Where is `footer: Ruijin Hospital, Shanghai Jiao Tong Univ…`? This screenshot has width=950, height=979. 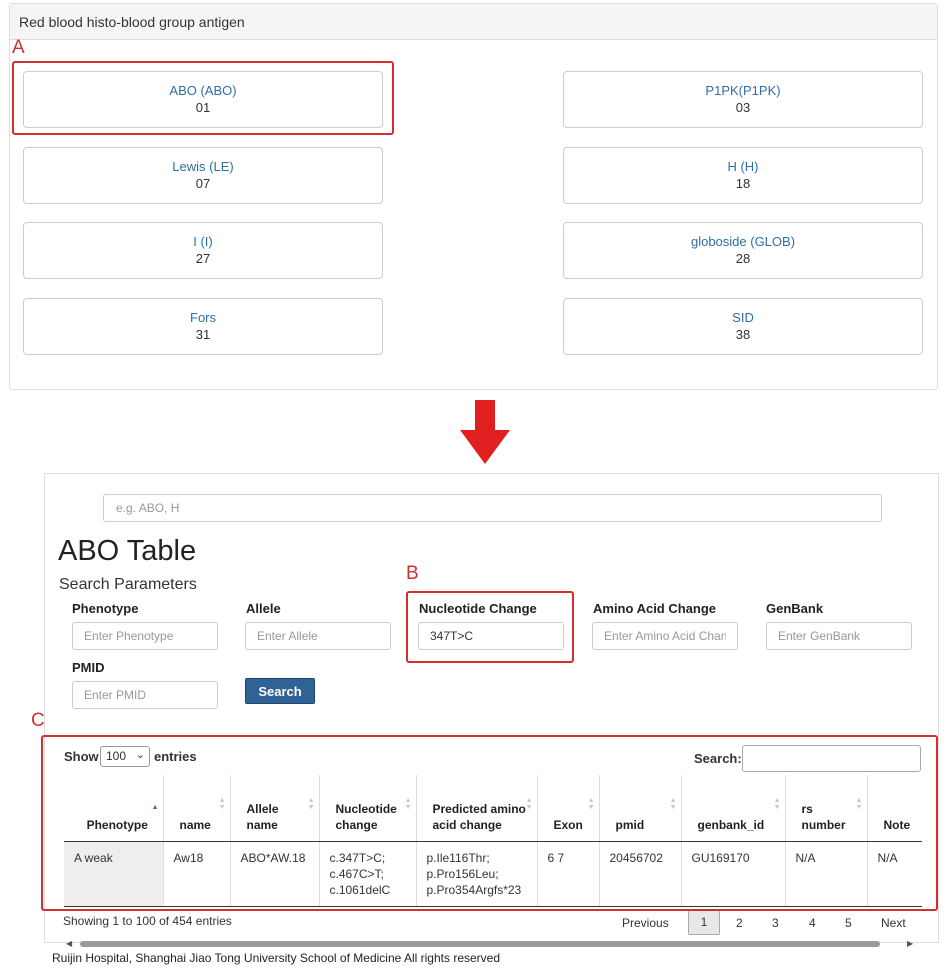 footer: Ruijin Hospital, Shanghai Jiao Tong Univ… is located at coordinates (276, 958).